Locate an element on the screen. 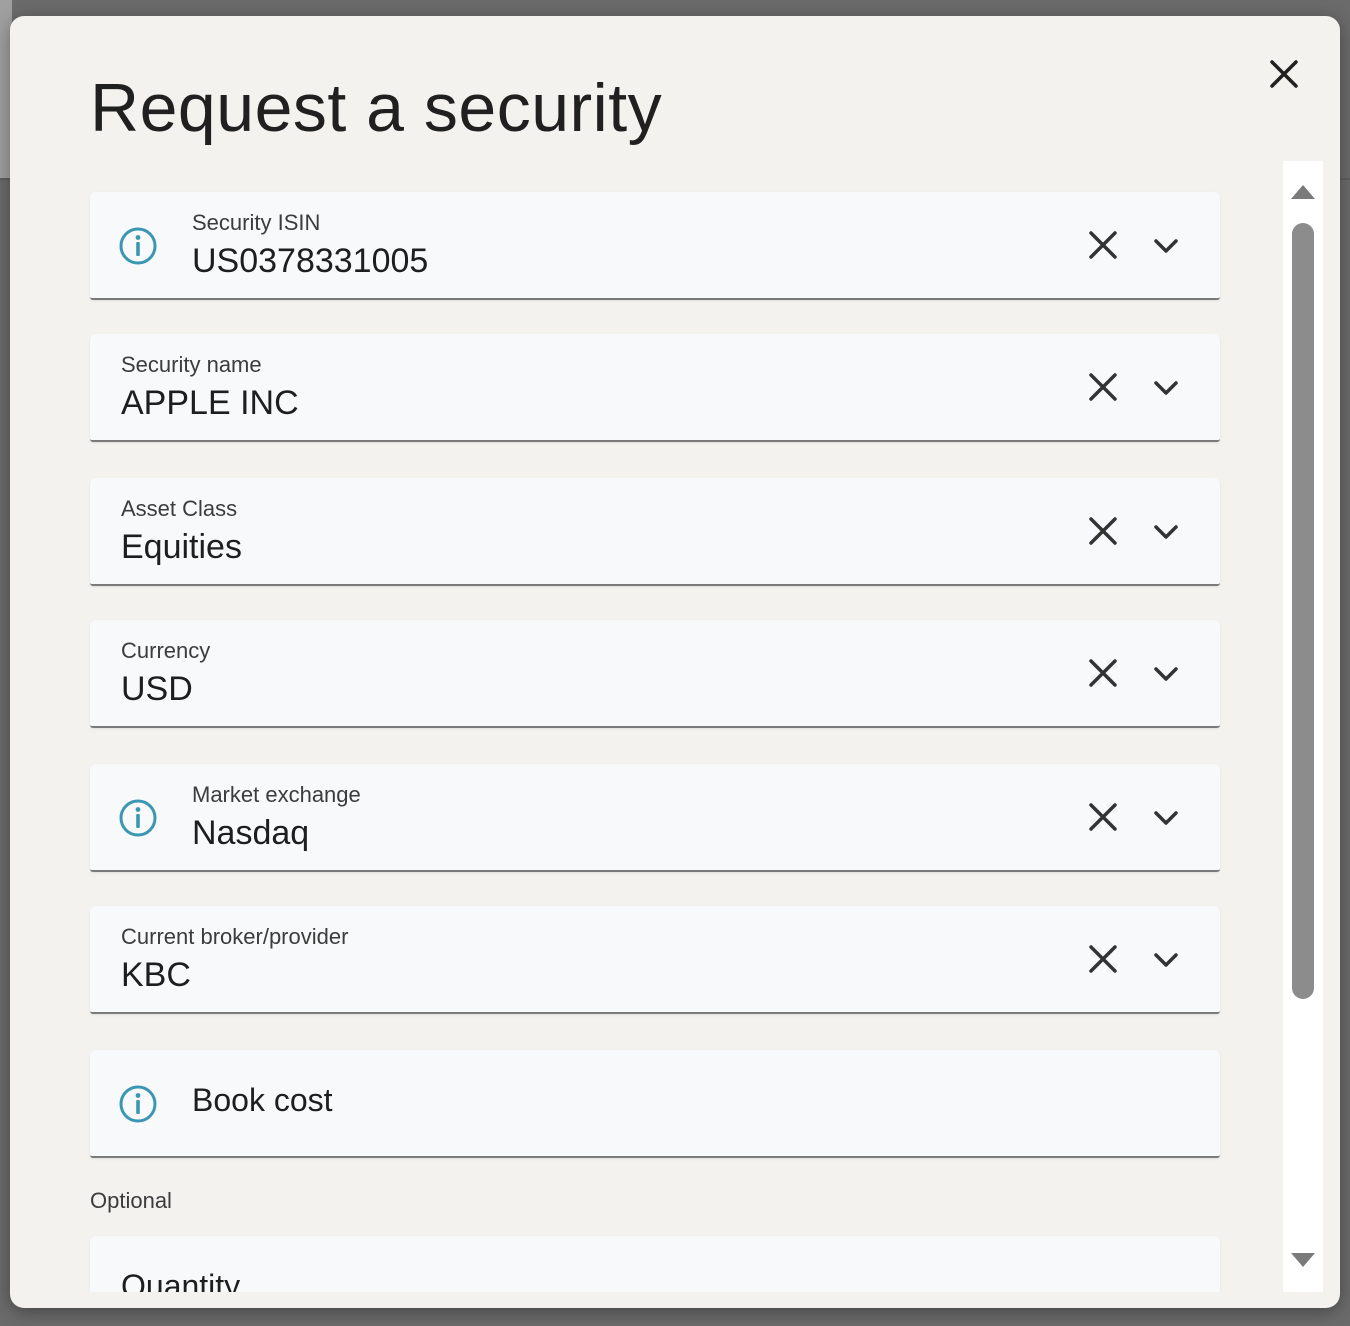 The height and width of the screenshot is (1326, 1350). asset-class-value: Equities is located at coordinates (181, 547).